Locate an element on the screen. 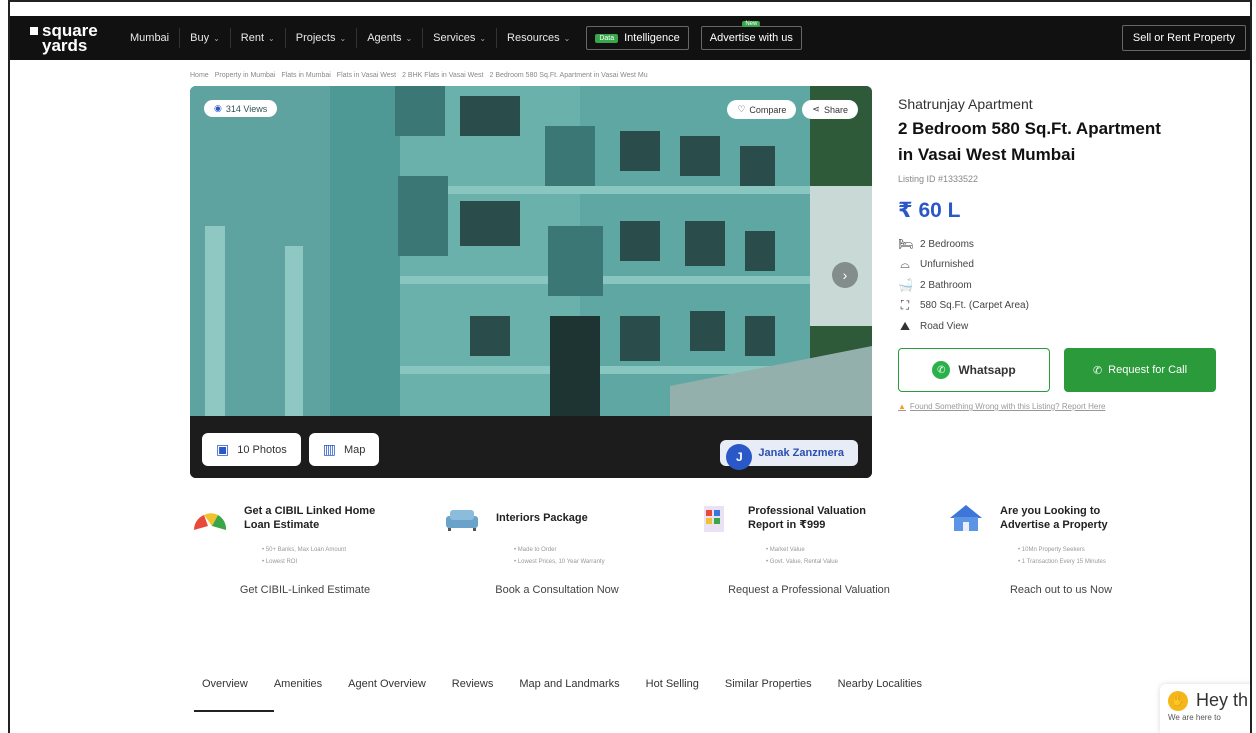  nav-item-label: Agents is located at coordinates (384, 38).